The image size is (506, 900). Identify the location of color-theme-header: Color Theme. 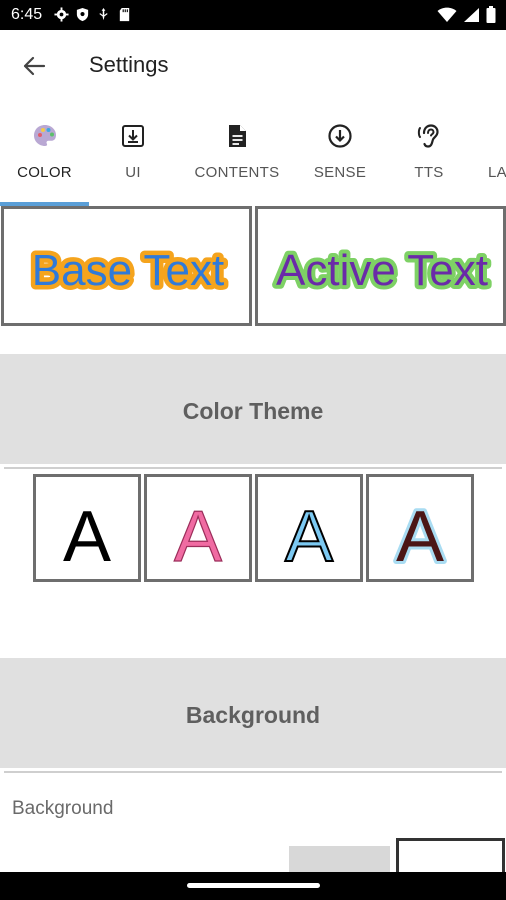
(253, 409).